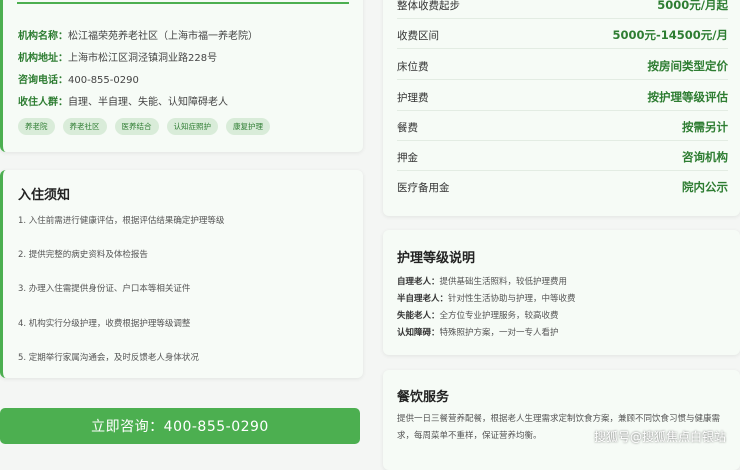 The image size is (740, 470). I want to click on tag-list: 养老院 养老社区 医养结合 认知症照护 康复护理, so click(144, 126).